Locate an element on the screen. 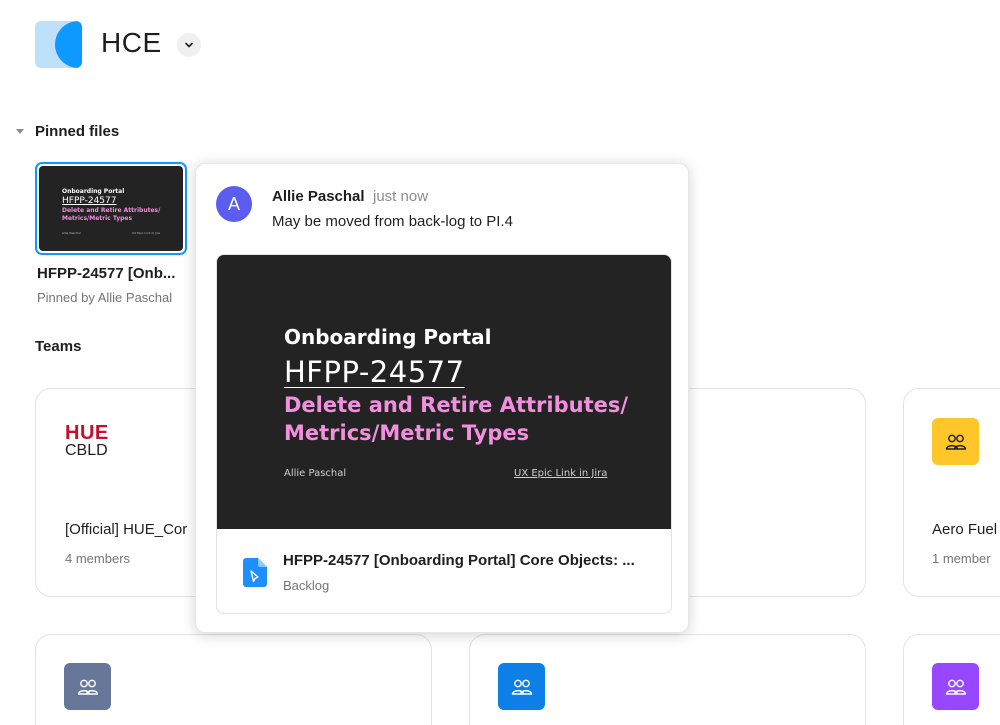  team-members: 4 members is located at coordinates (98, 558).